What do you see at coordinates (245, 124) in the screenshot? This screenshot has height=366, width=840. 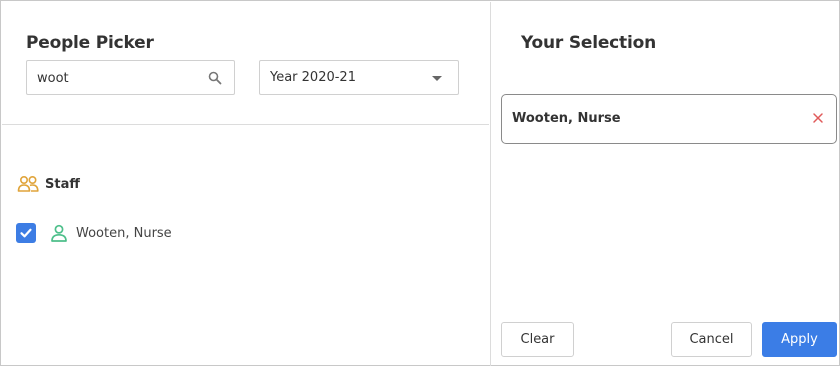 I see `divider` at bounding box center [245, 124].